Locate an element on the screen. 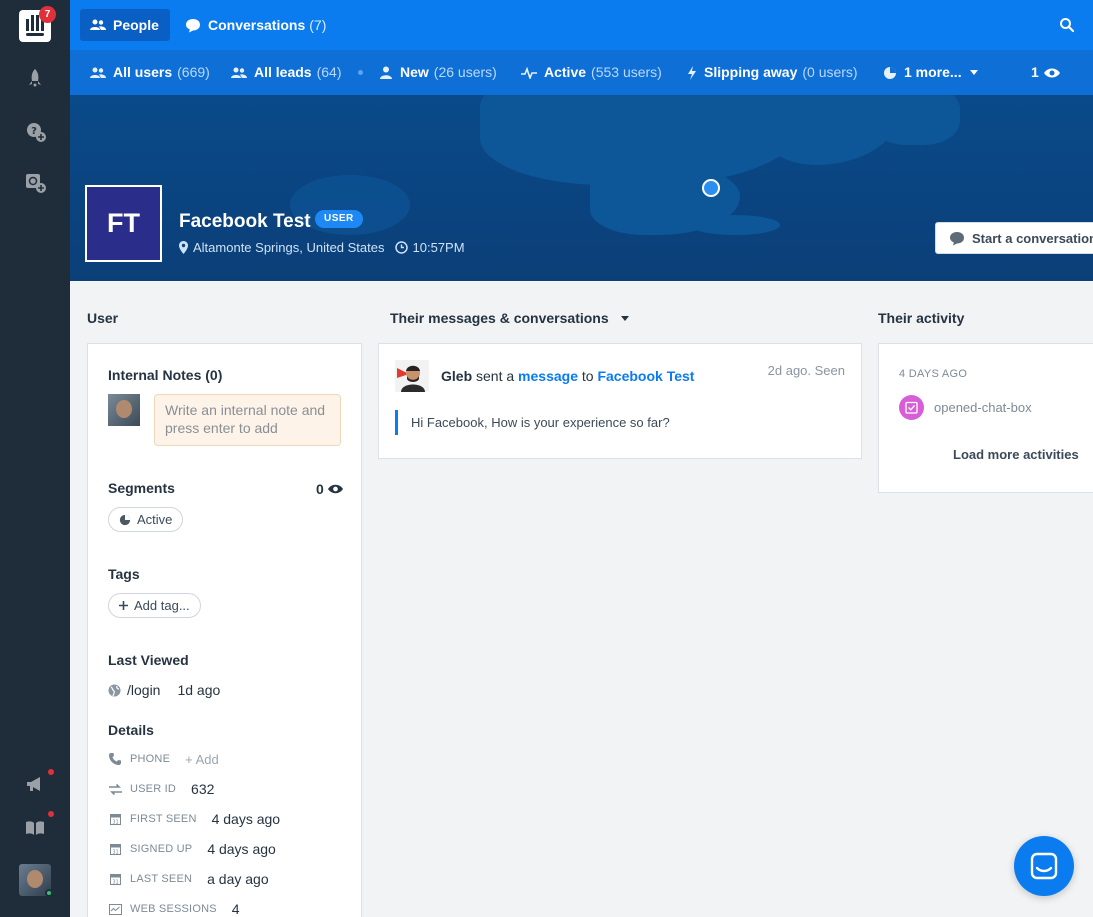 Image resolution: width=1093 pixels, height=917 pixels. messenger-icon is located at coordinates (1044, 866).